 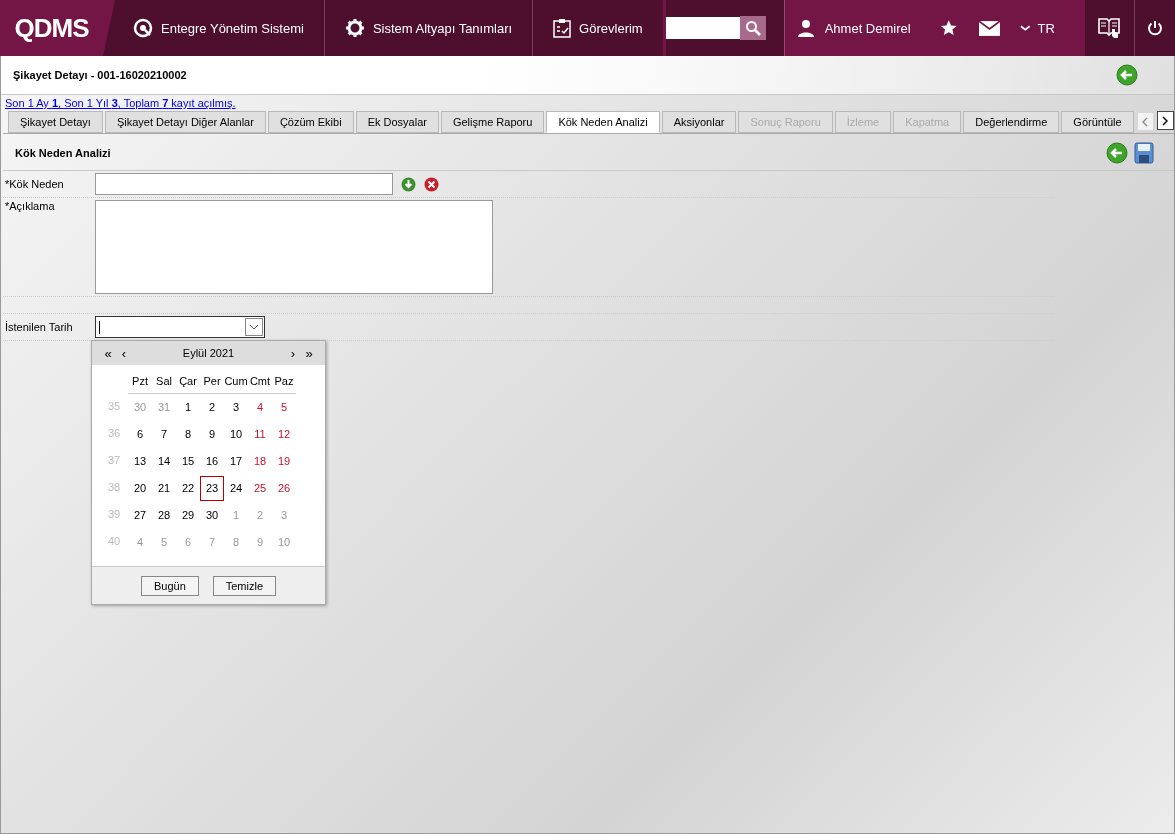 What do you see at coordinates (140, 488) in the screenshot?
I see `calendar-day: 20` at bounding box center [140, 488].